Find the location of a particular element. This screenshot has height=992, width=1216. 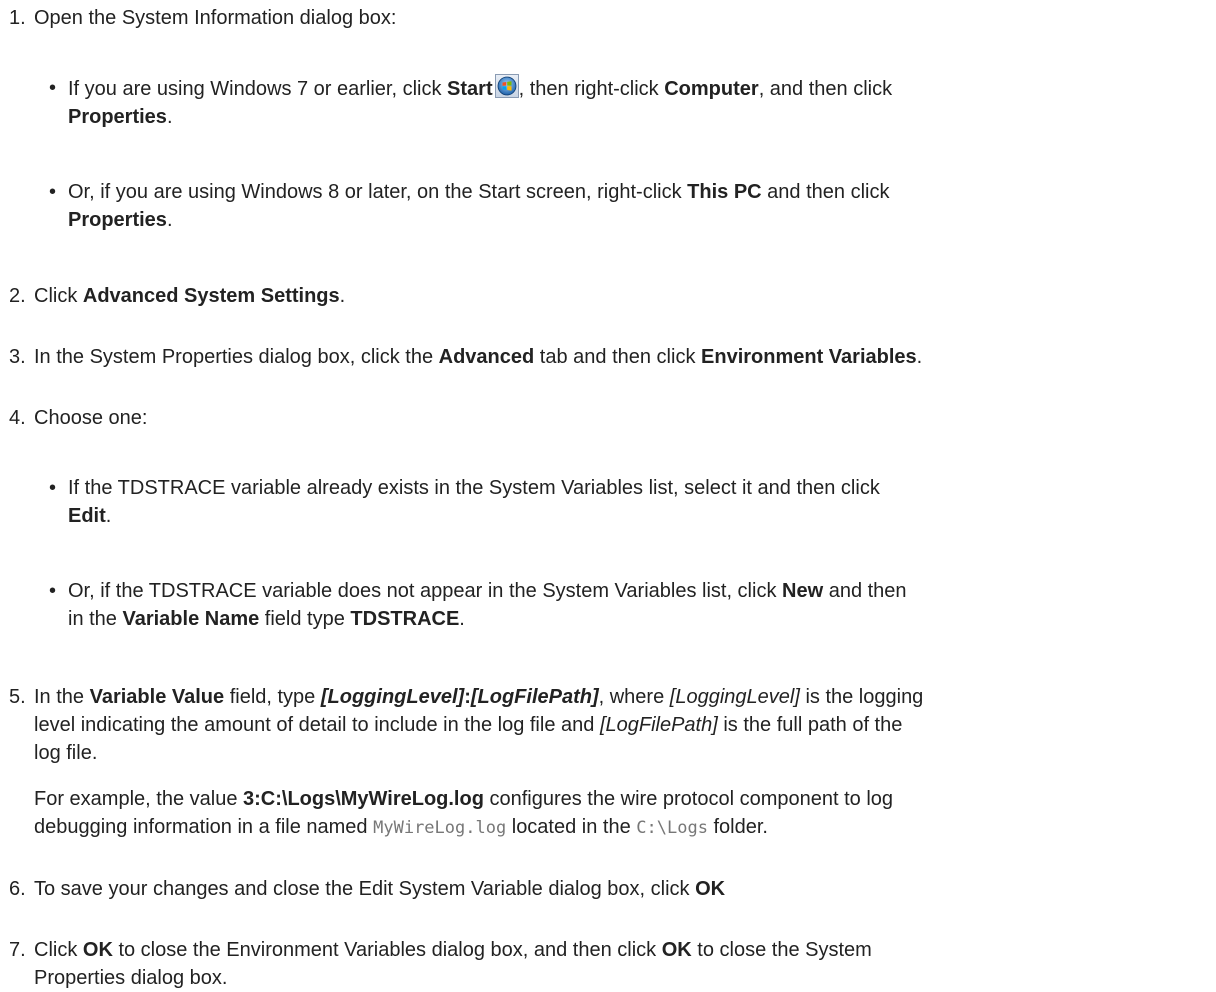

step-text: , where is located at coordinates (634, 697).